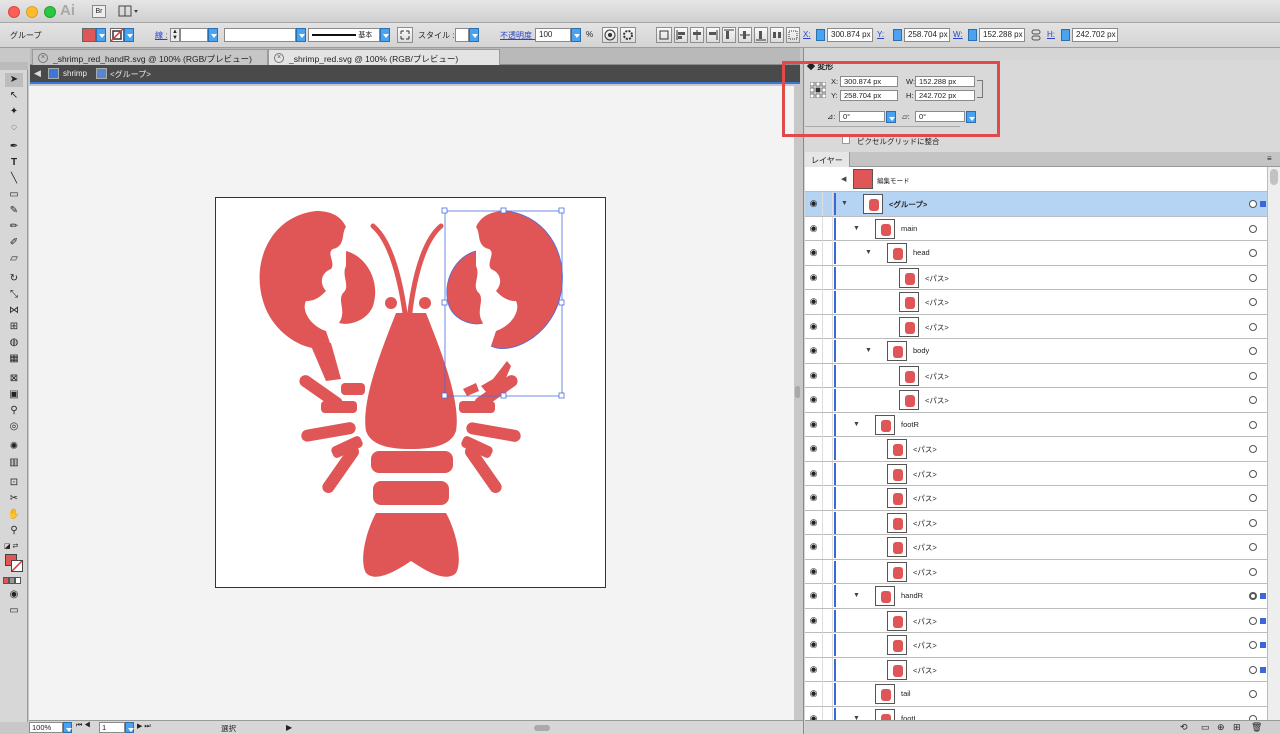 Image resolution: width=1280 pixels, height=734 pixels. What do you see at coordinates (1065, 35) in the screenshot?
I see `h-stepper` at bounding box center [1065, 35].